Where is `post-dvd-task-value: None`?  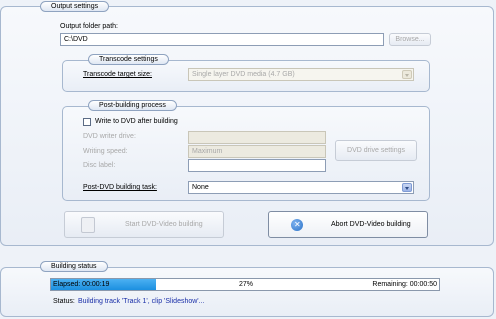 post-dvd-task-value: None is located at coordinates (200, 187).